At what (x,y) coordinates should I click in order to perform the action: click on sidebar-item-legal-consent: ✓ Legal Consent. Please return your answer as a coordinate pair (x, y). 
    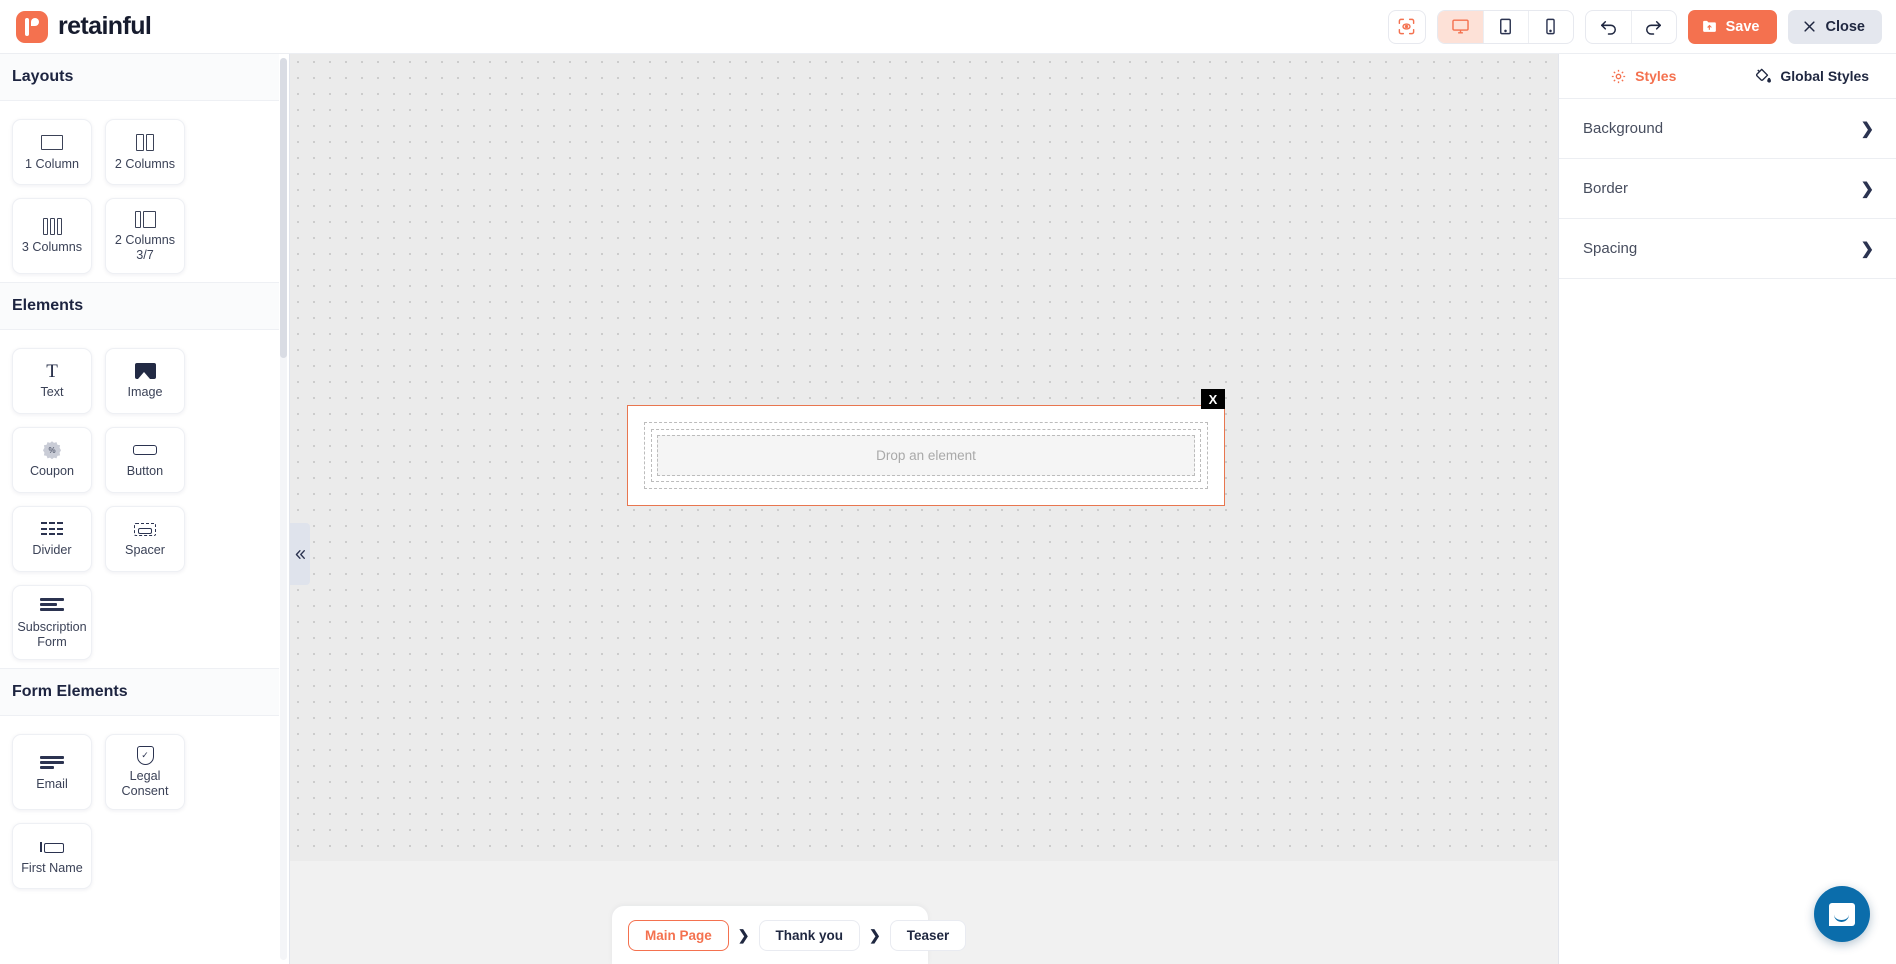
    Looking at the image, I should click on (145, 772).